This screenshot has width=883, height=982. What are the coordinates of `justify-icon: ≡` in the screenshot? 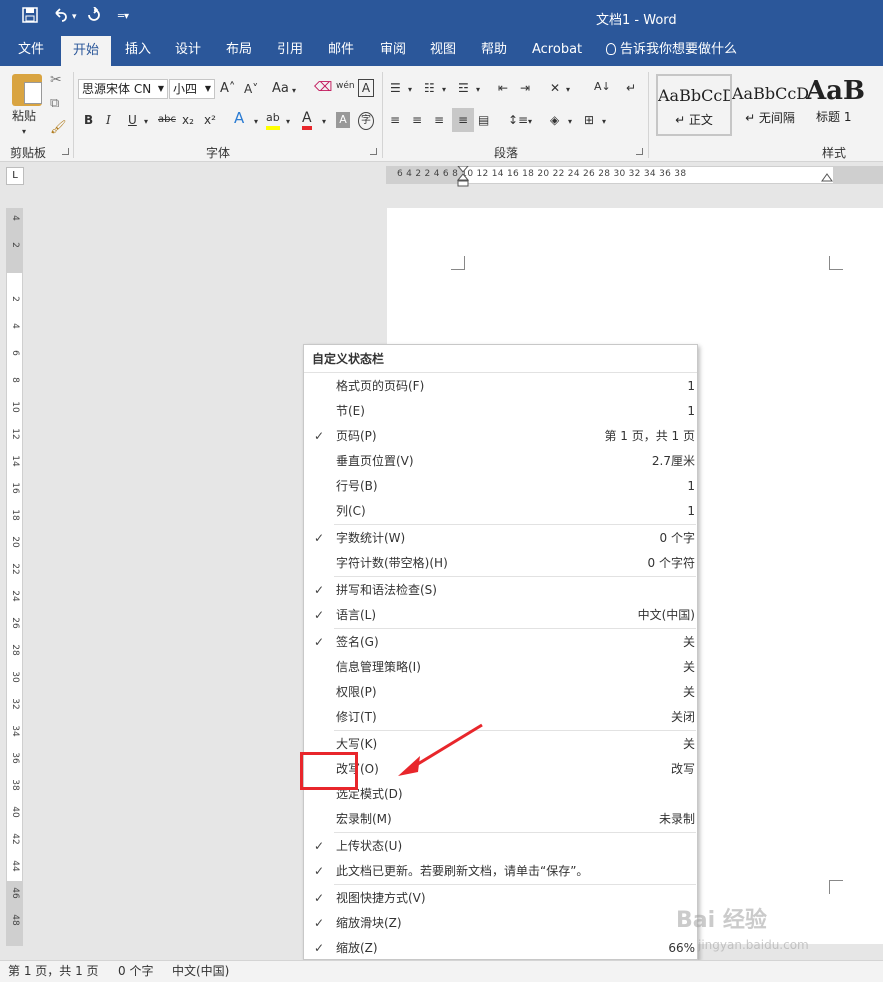 It's located at (463, 120).